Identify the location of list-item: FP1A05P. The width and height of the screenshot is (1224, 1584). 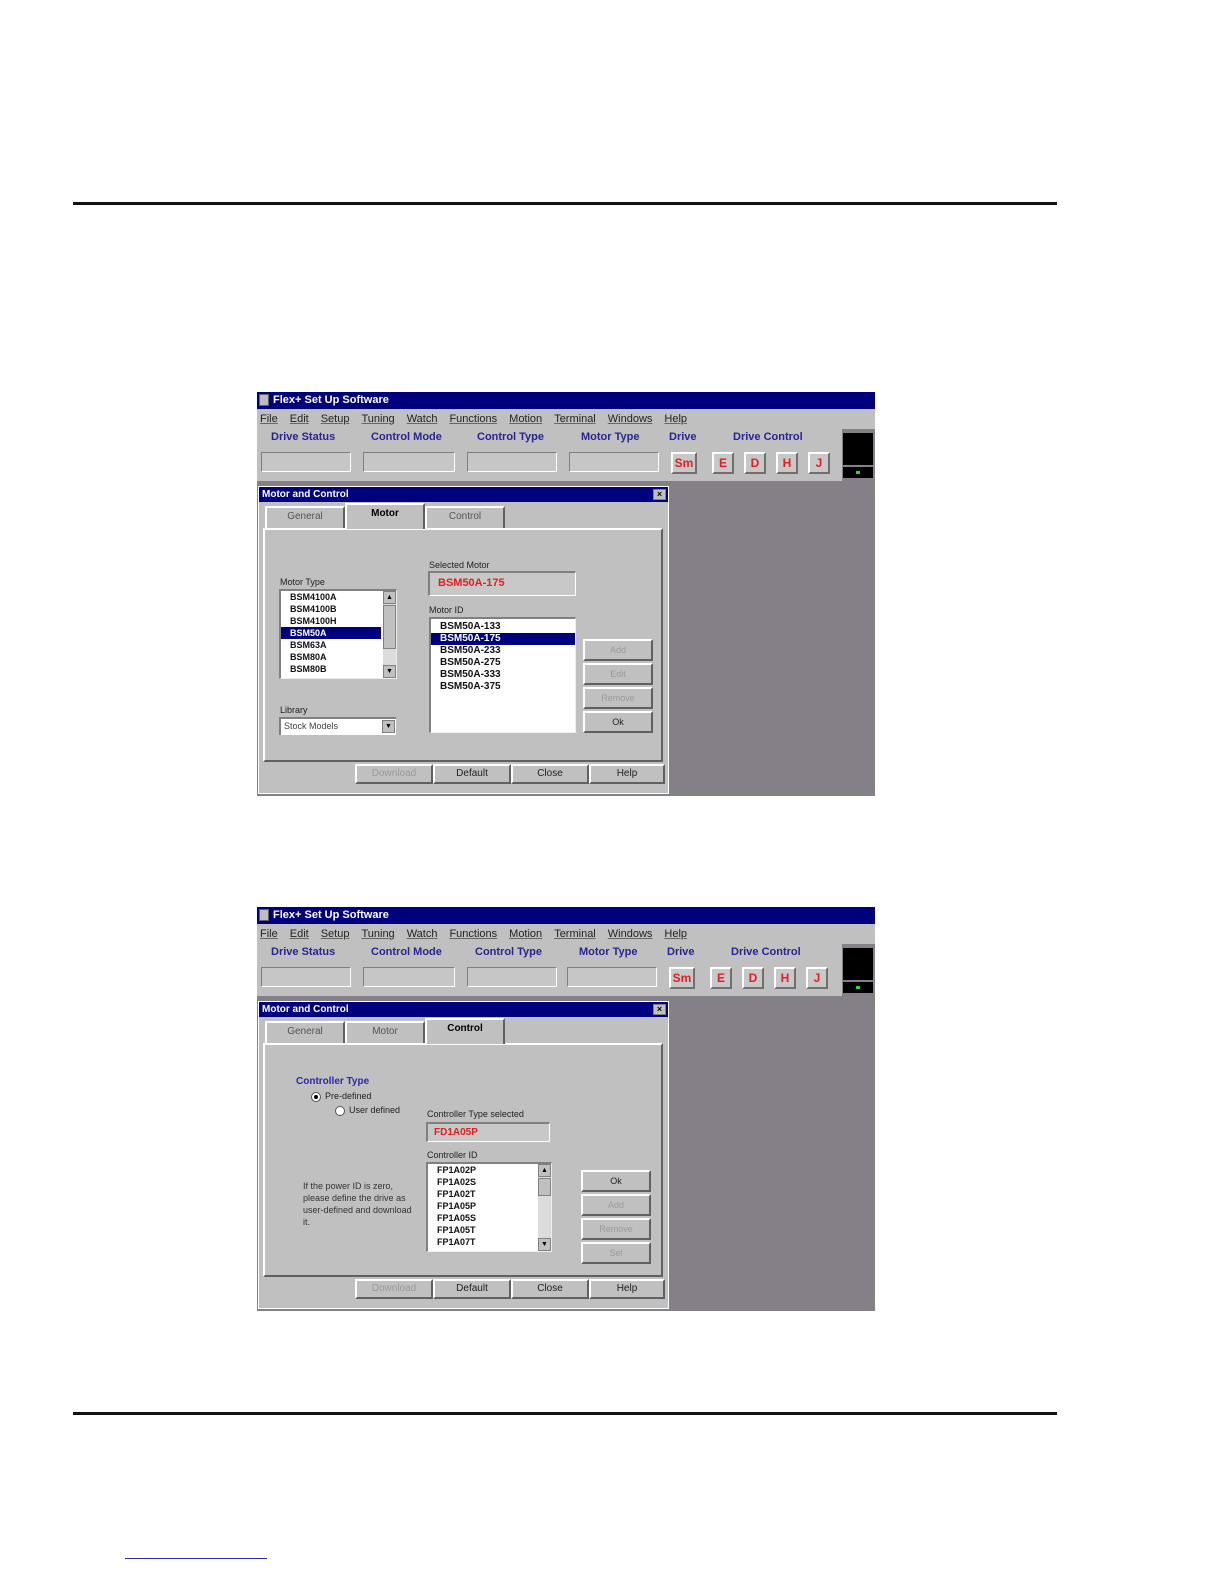
(489, 1206).